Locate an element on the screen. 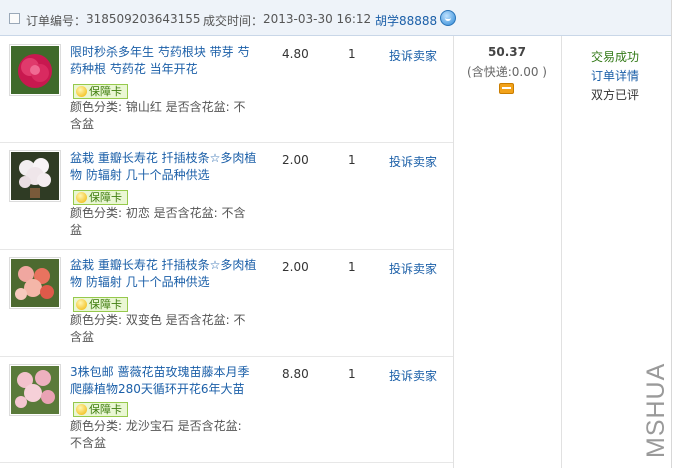 The image size is (677, 468). review-status: 双方已评 is located at coordinates (614, 95).